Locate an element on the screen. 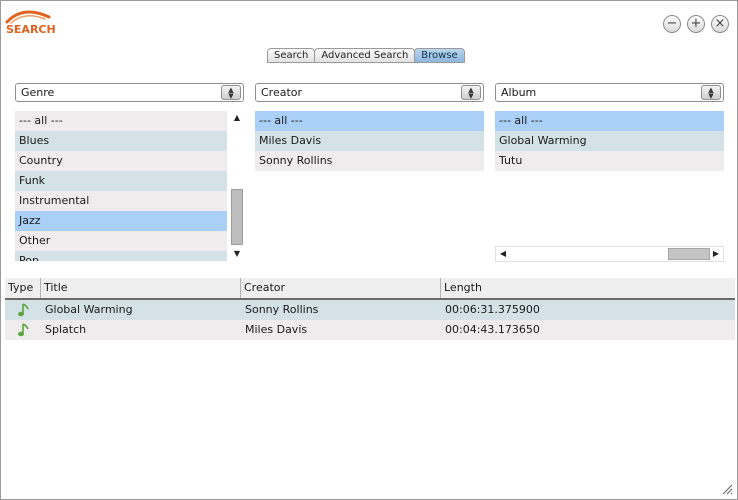  search-mode-tabs: Search Advanced Search Browse is located at coordinates (366, 55).